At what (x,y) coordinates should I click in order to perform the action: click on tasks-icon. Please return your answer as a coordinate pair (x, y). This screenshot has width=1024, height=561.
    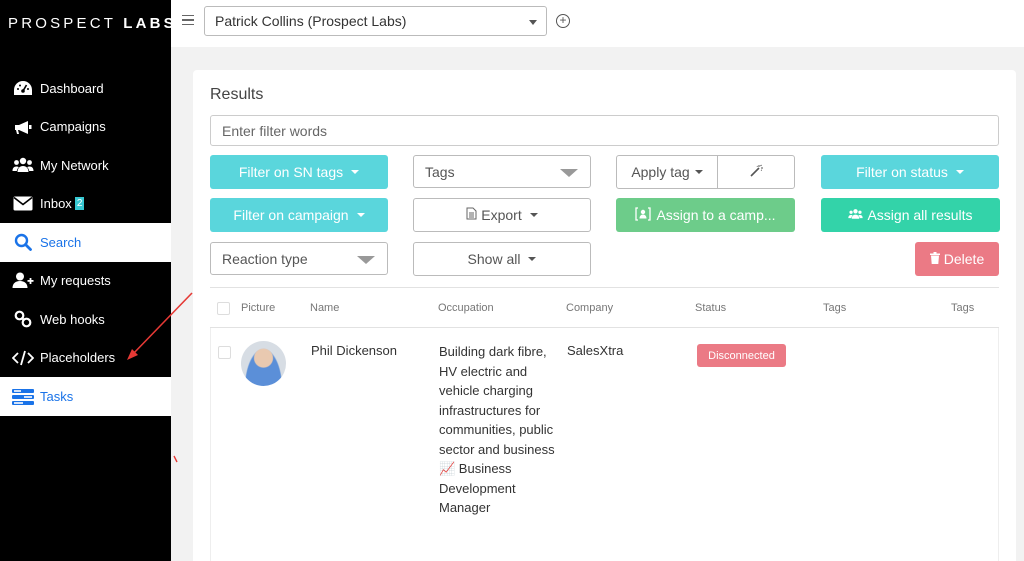
    Looking at the image, I should click on (23, 397).